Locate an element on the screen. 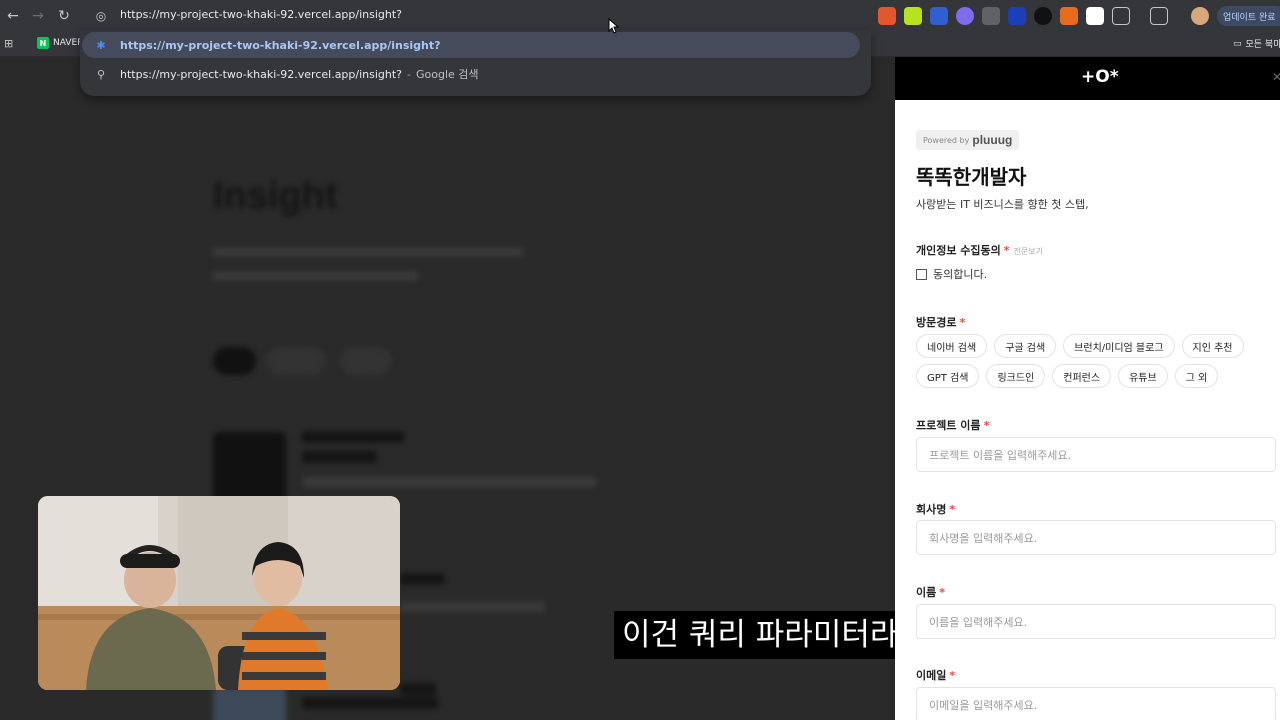 The image size is (1280, 720). powered-by-badge: Powered by pluuug is located at coordinates (968, 140).